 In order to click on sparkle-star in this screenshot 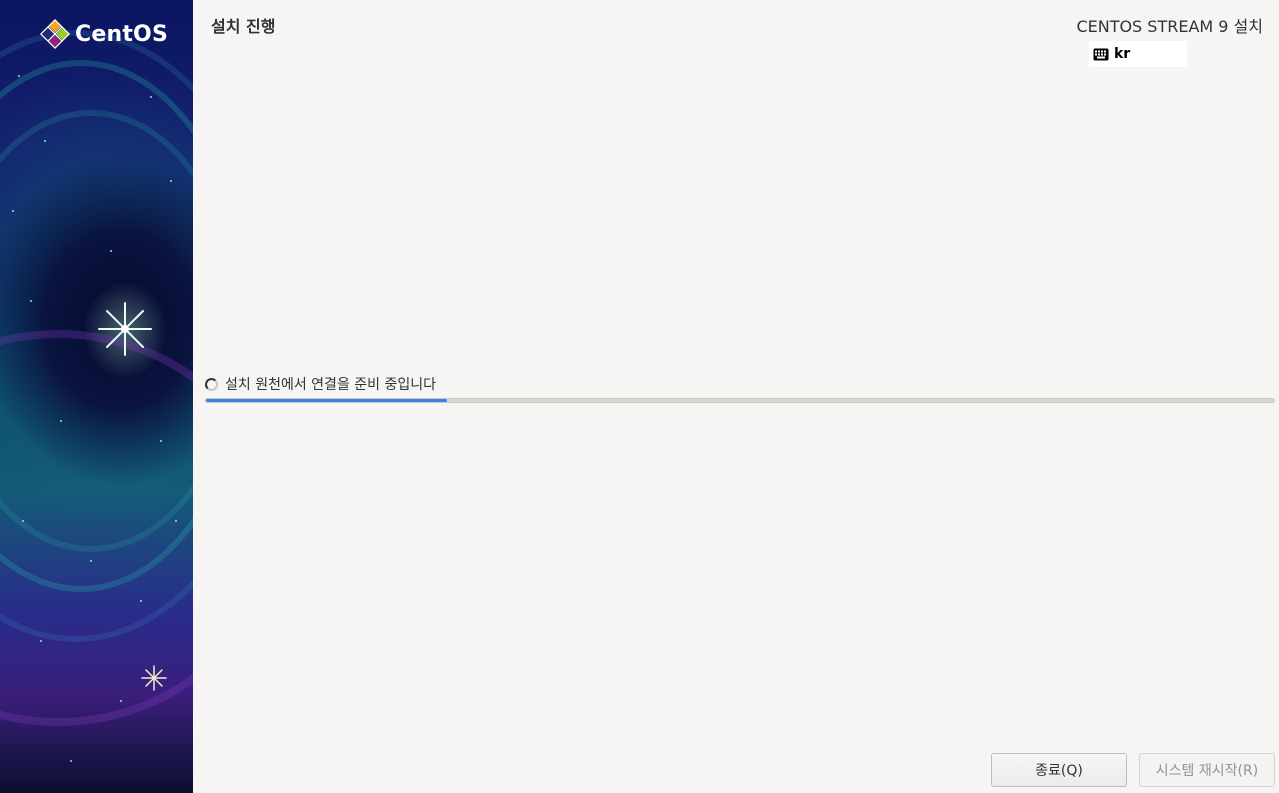, I will do `click(125, 329)`.